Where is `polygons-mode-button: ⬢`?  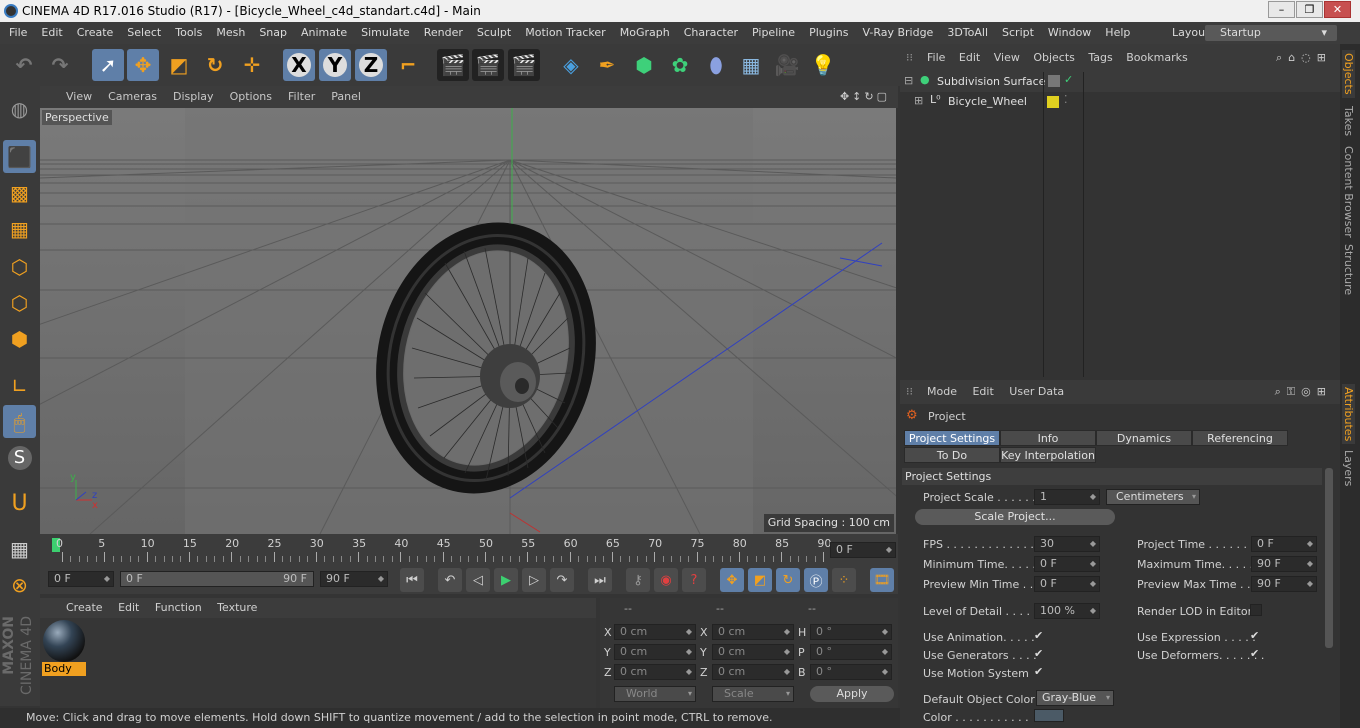 polygons-mode-button: ⬢ is located at coordinates (19, 338).